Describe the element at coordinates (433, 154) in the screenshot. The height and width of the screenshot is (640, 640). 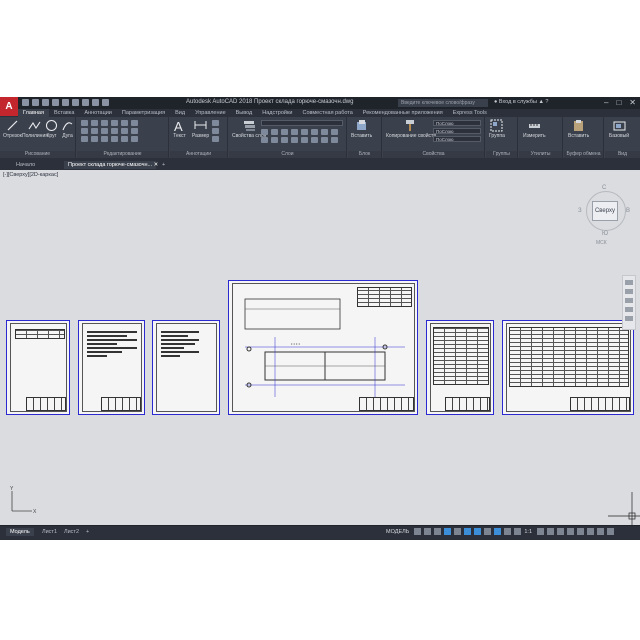
I see `properties-panel-label: Свойства` at that location.